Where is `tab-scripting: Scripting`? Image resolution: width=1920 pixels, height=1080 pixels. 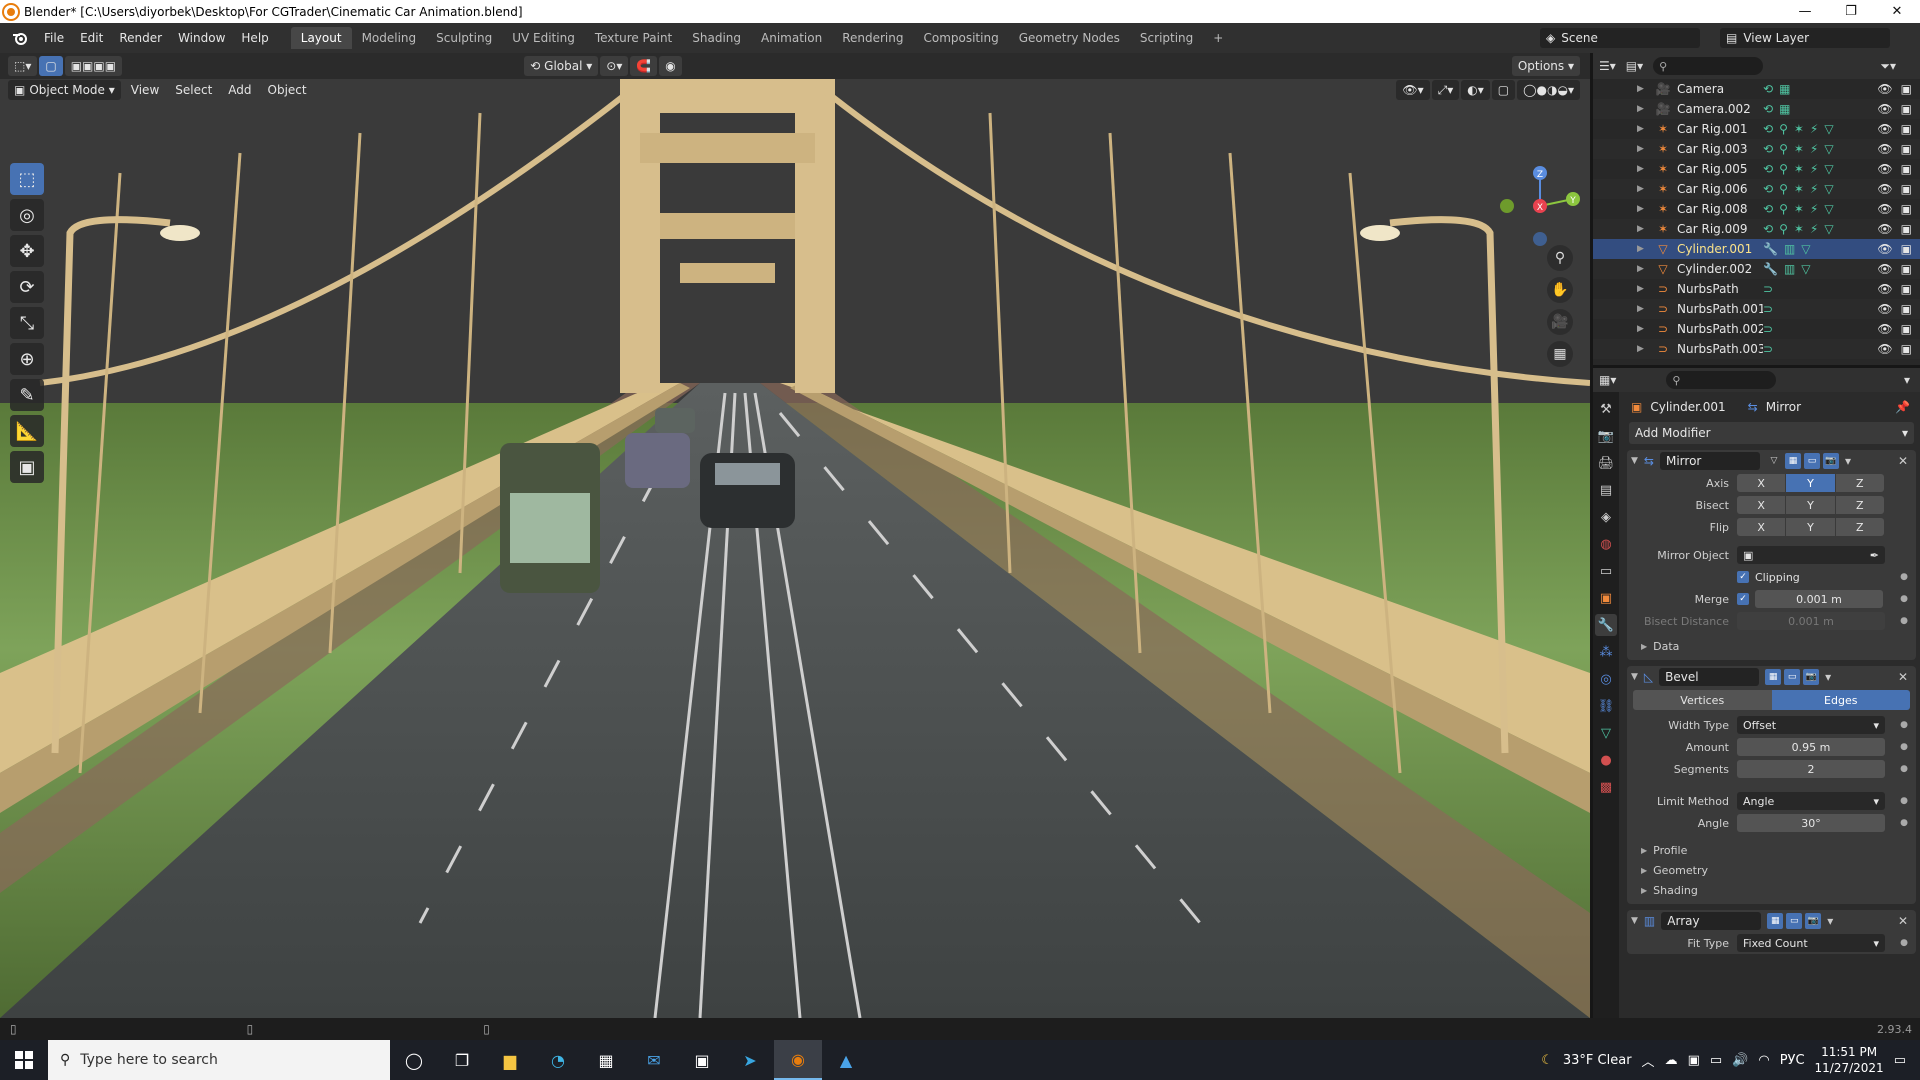 tab-scripting: Scripting is located at coordinates (1166, 38).